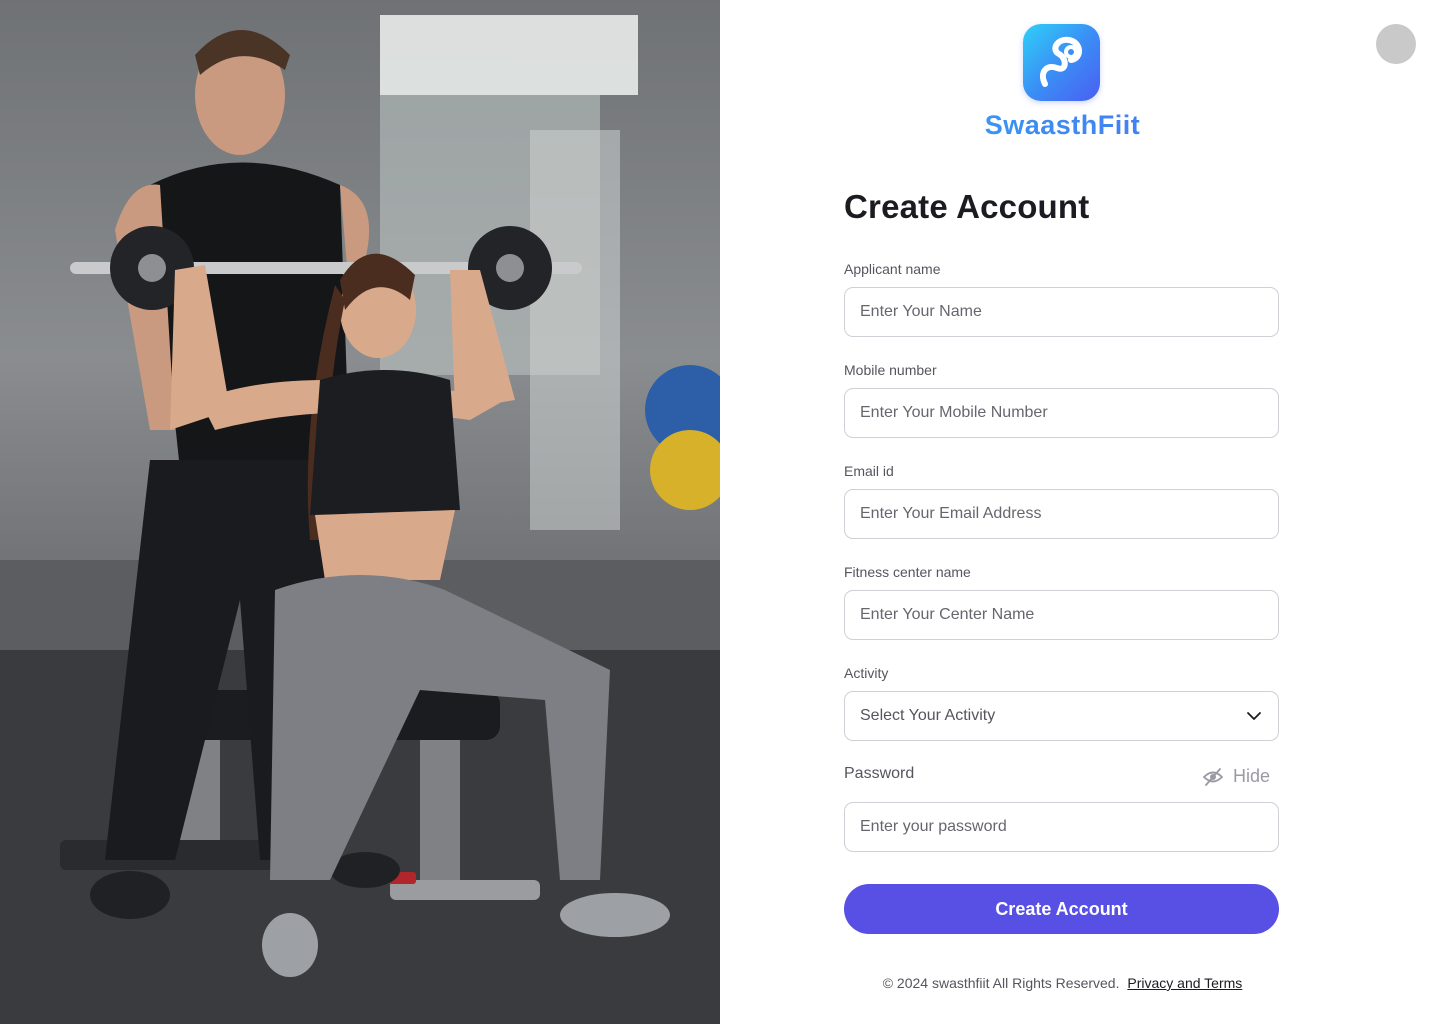 Image resolution: width=1440 pixels, height=1024 pixels. Describe the element at coordinates (1061, 909) in the screenshot. I see `create-account-button: Create Account` at that location.